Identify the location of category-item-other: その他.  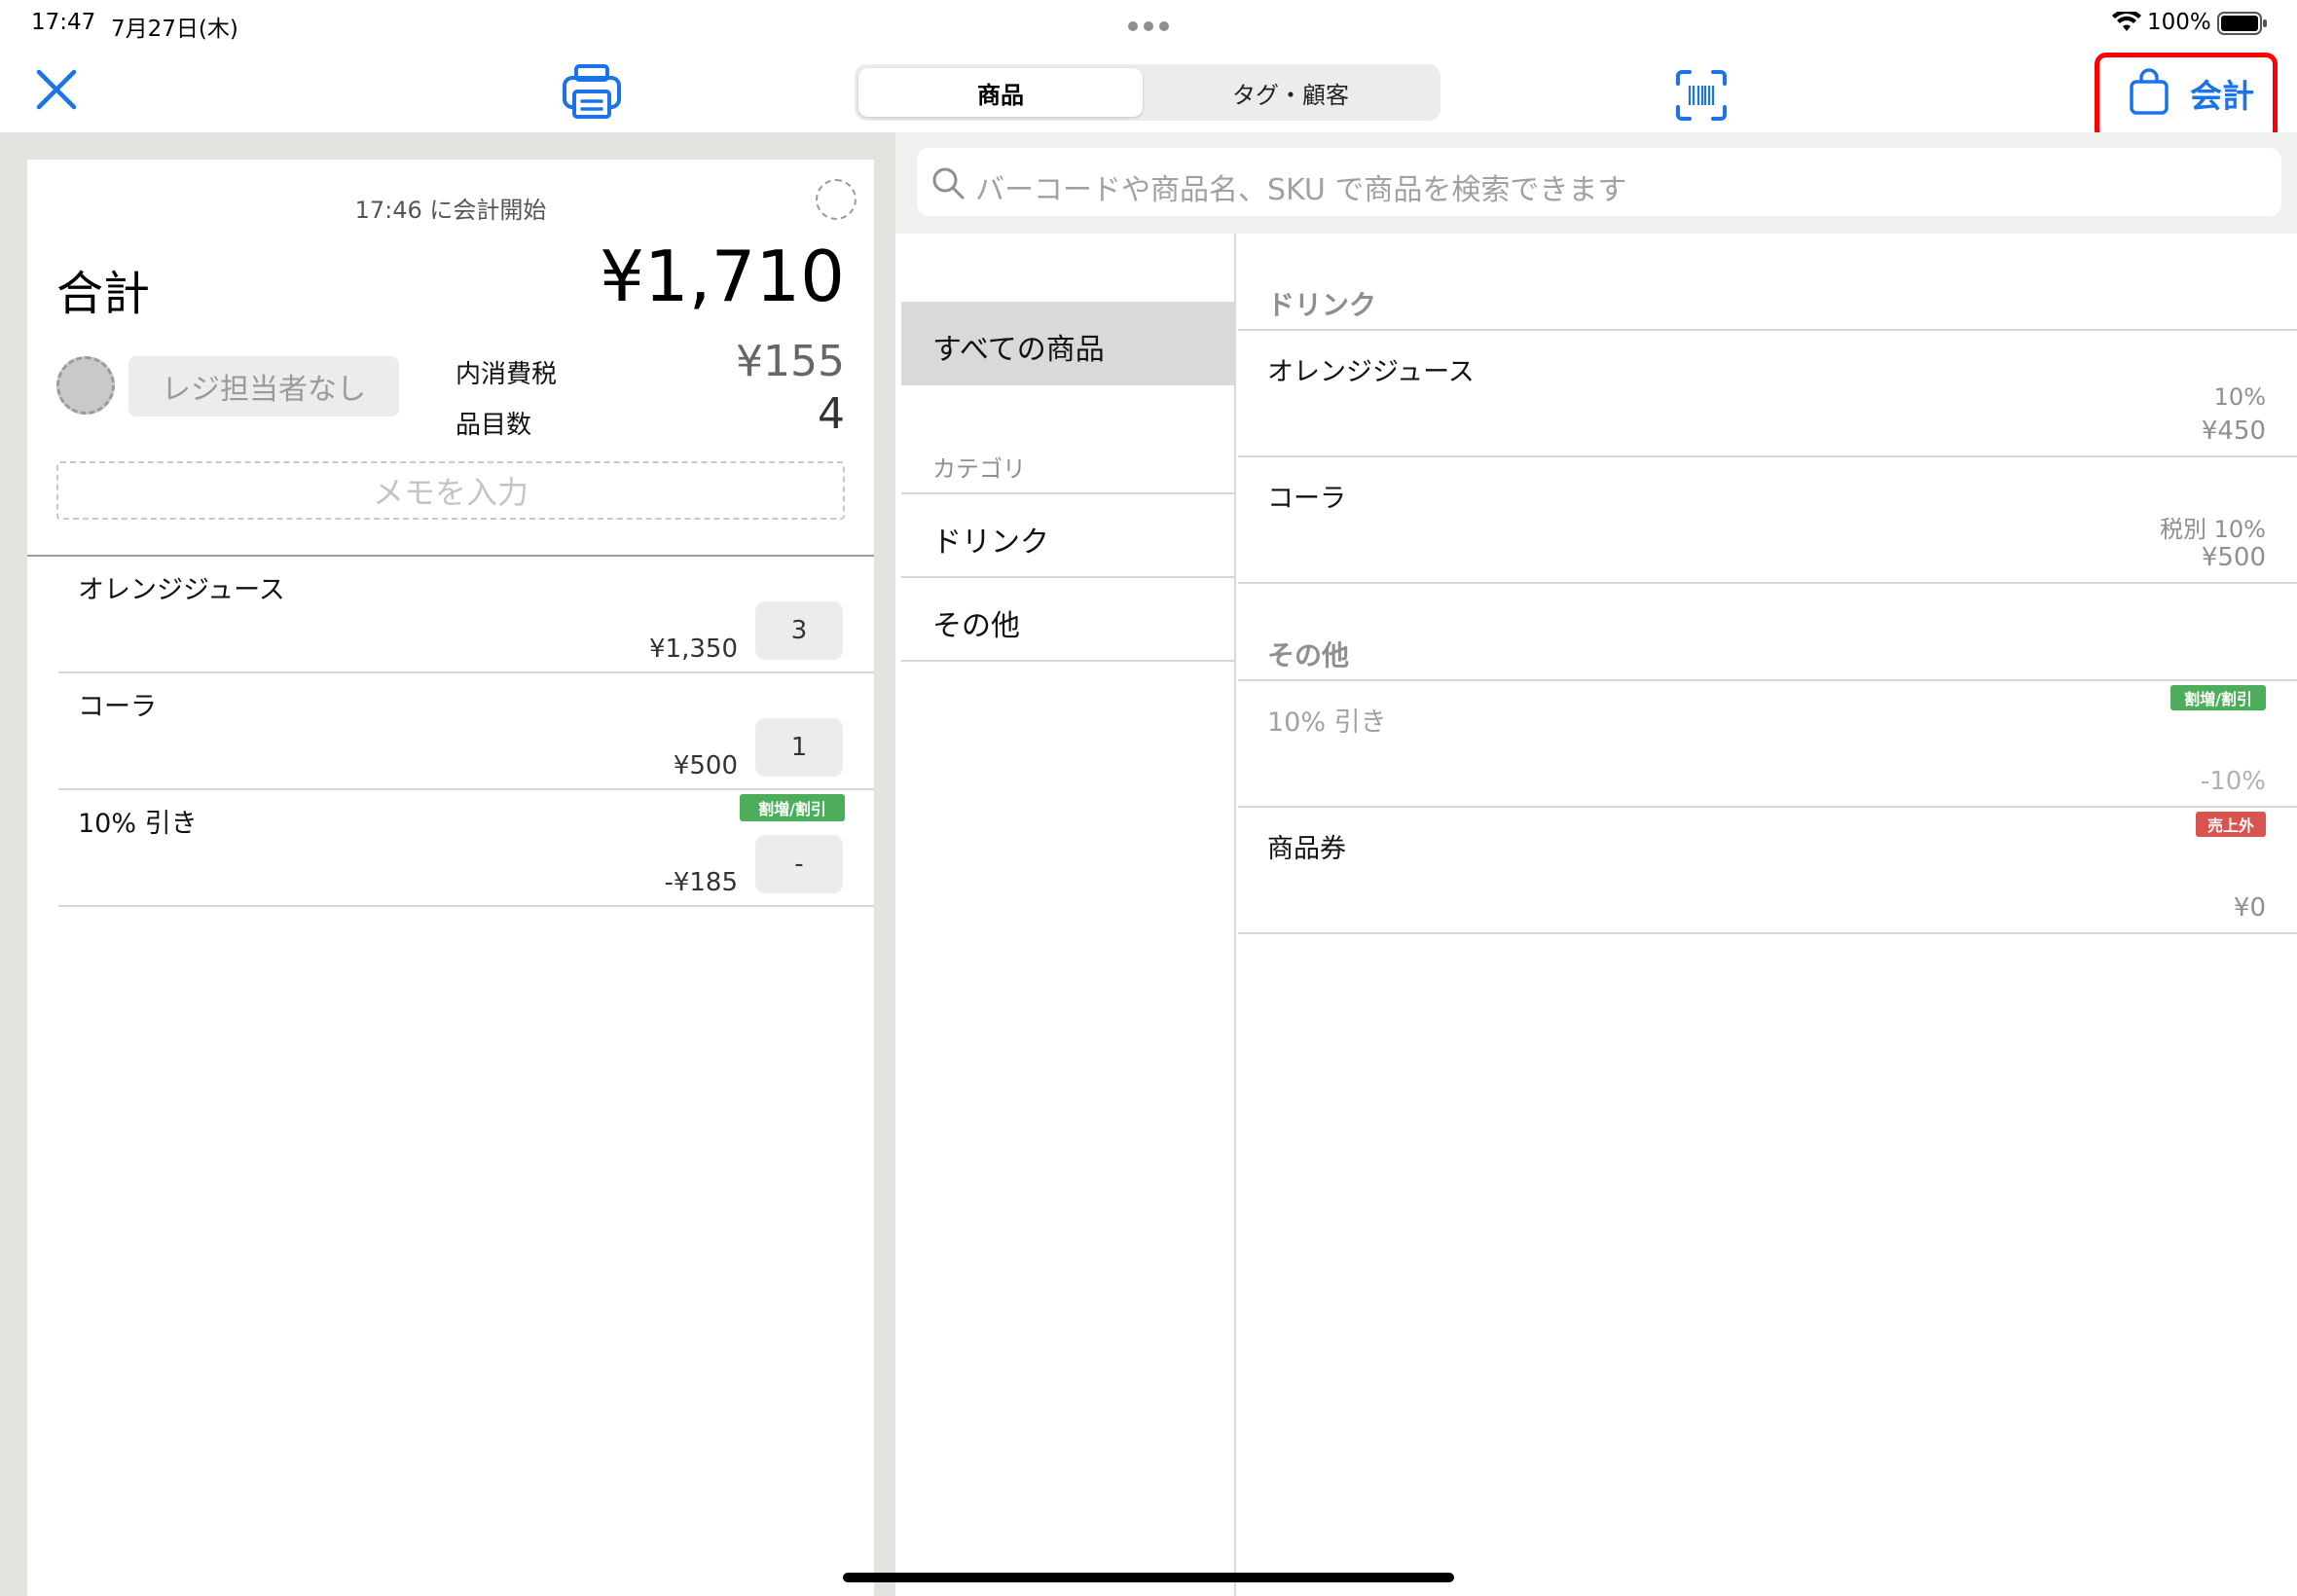
(1067, 619).